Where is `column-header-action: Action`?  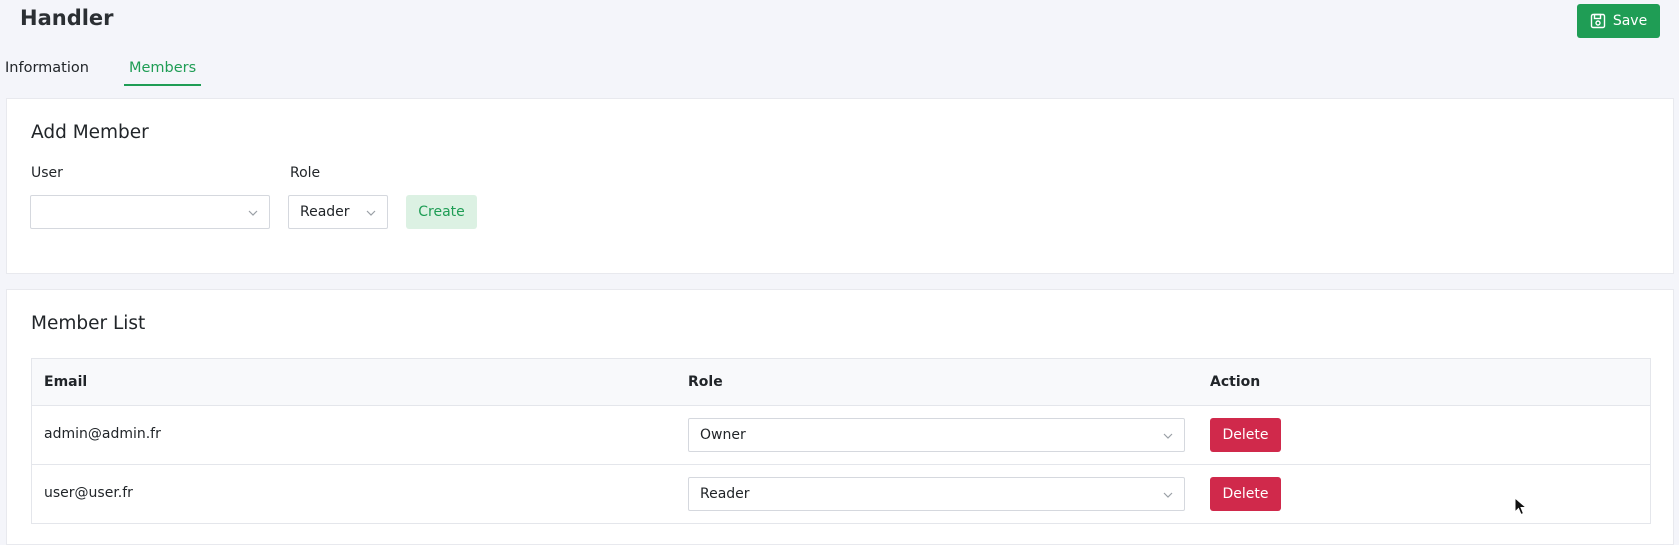
column-header-action: Action is located at coordinates (1235, 382).